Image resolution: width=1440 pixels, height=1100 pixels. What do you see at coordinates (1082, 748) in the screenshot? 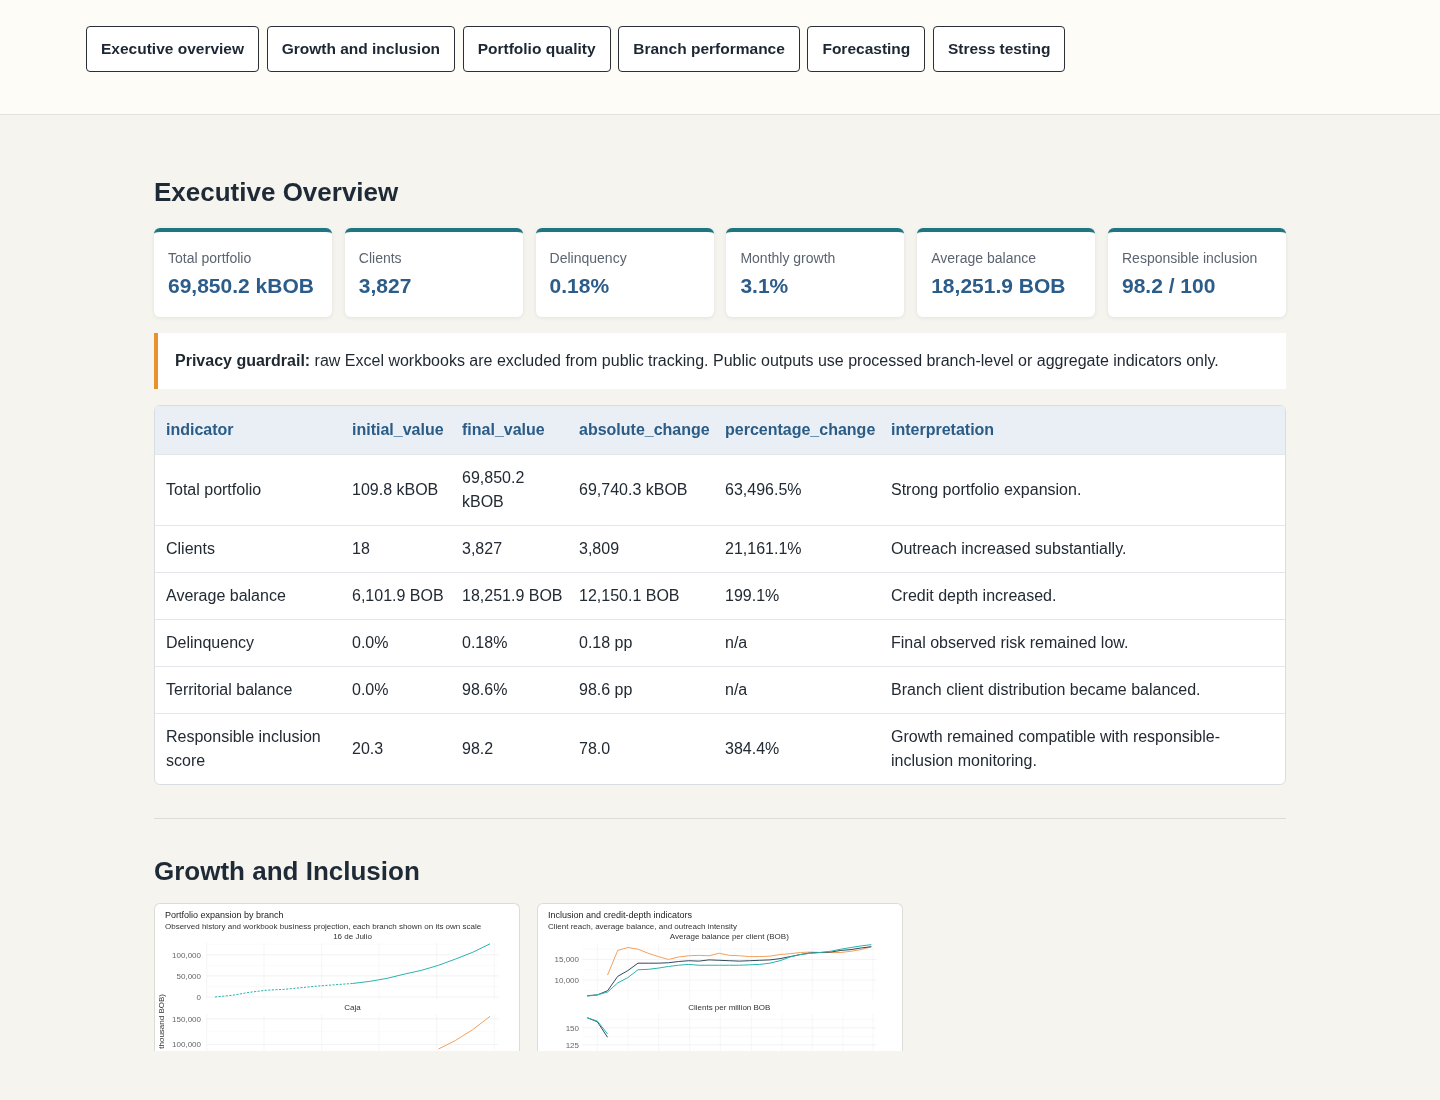
I see `table-cell: Growth remained compatible with responsible-inclusion monitoring.` at bounding box center [1082, 748].